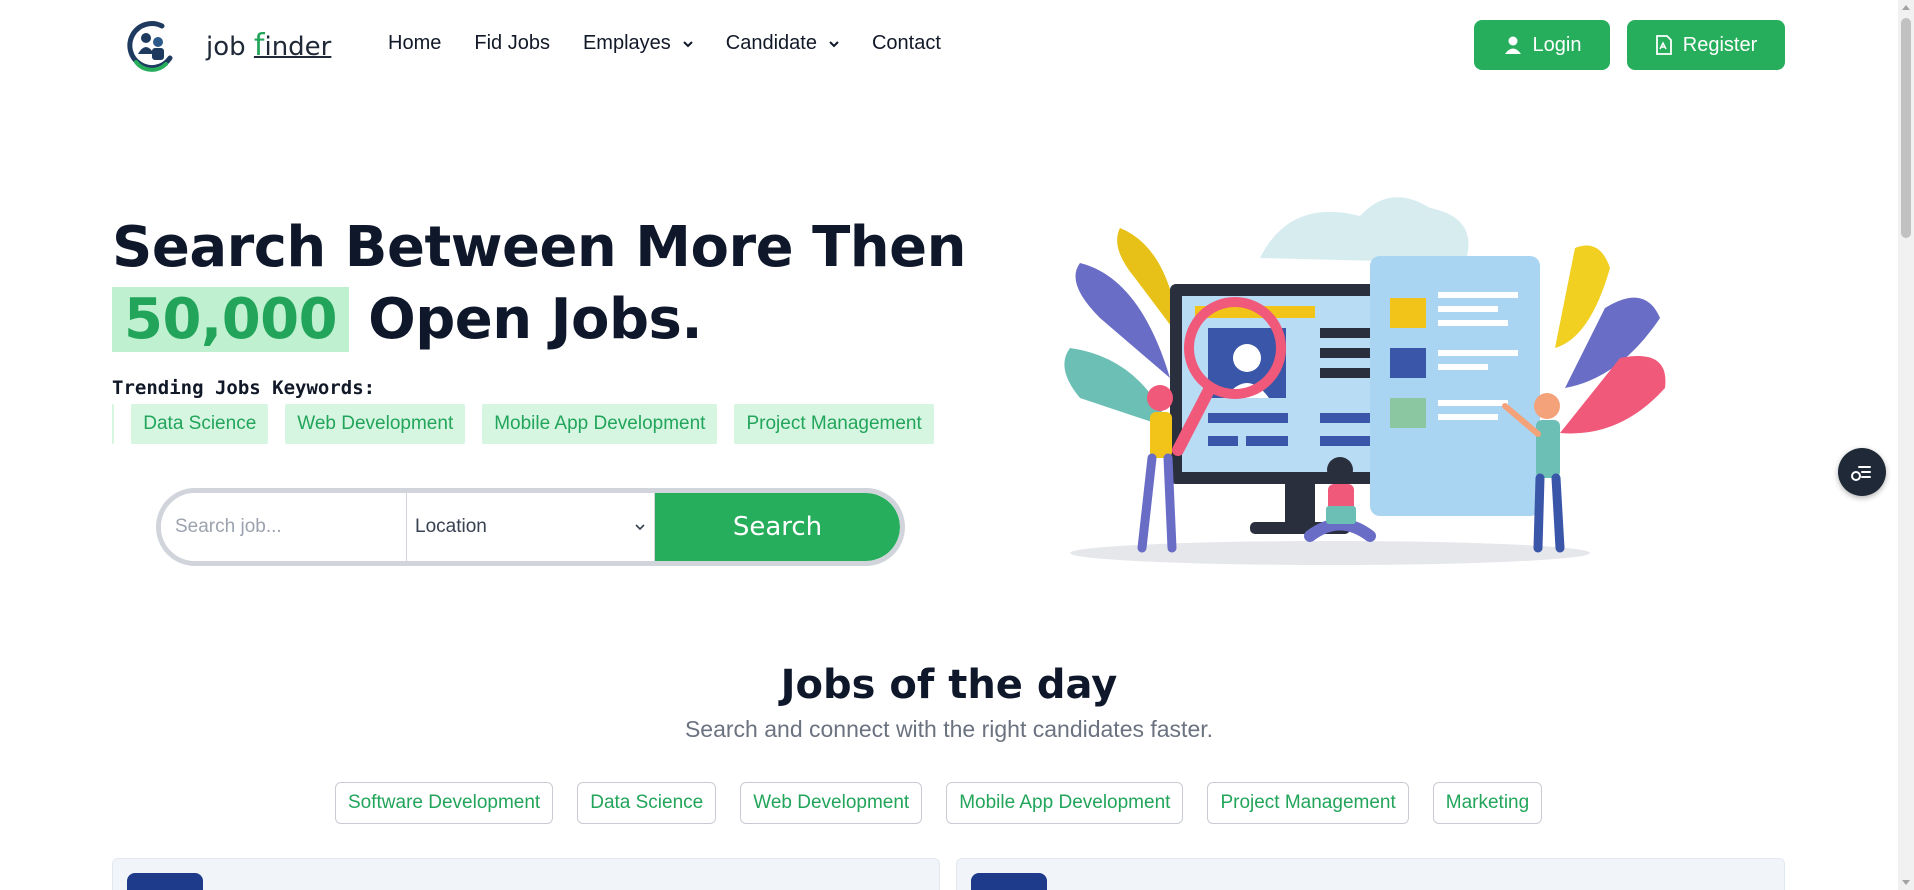  What do you see at coordinates (1512, 45) in the screenshot?
I see `user-icon` at bounding box center [1512, 45].